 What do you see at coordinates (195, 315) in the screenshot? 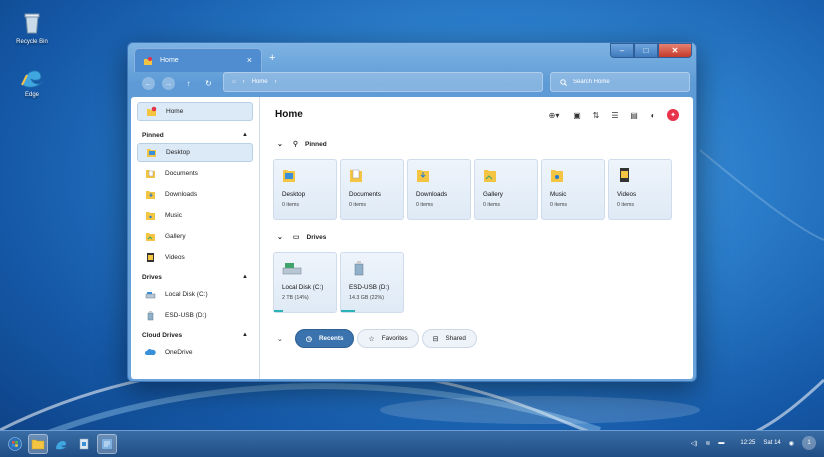
I see `sidebar-item-usb-drive: ESD-USB (D:)` at bounding box center [195, 315].